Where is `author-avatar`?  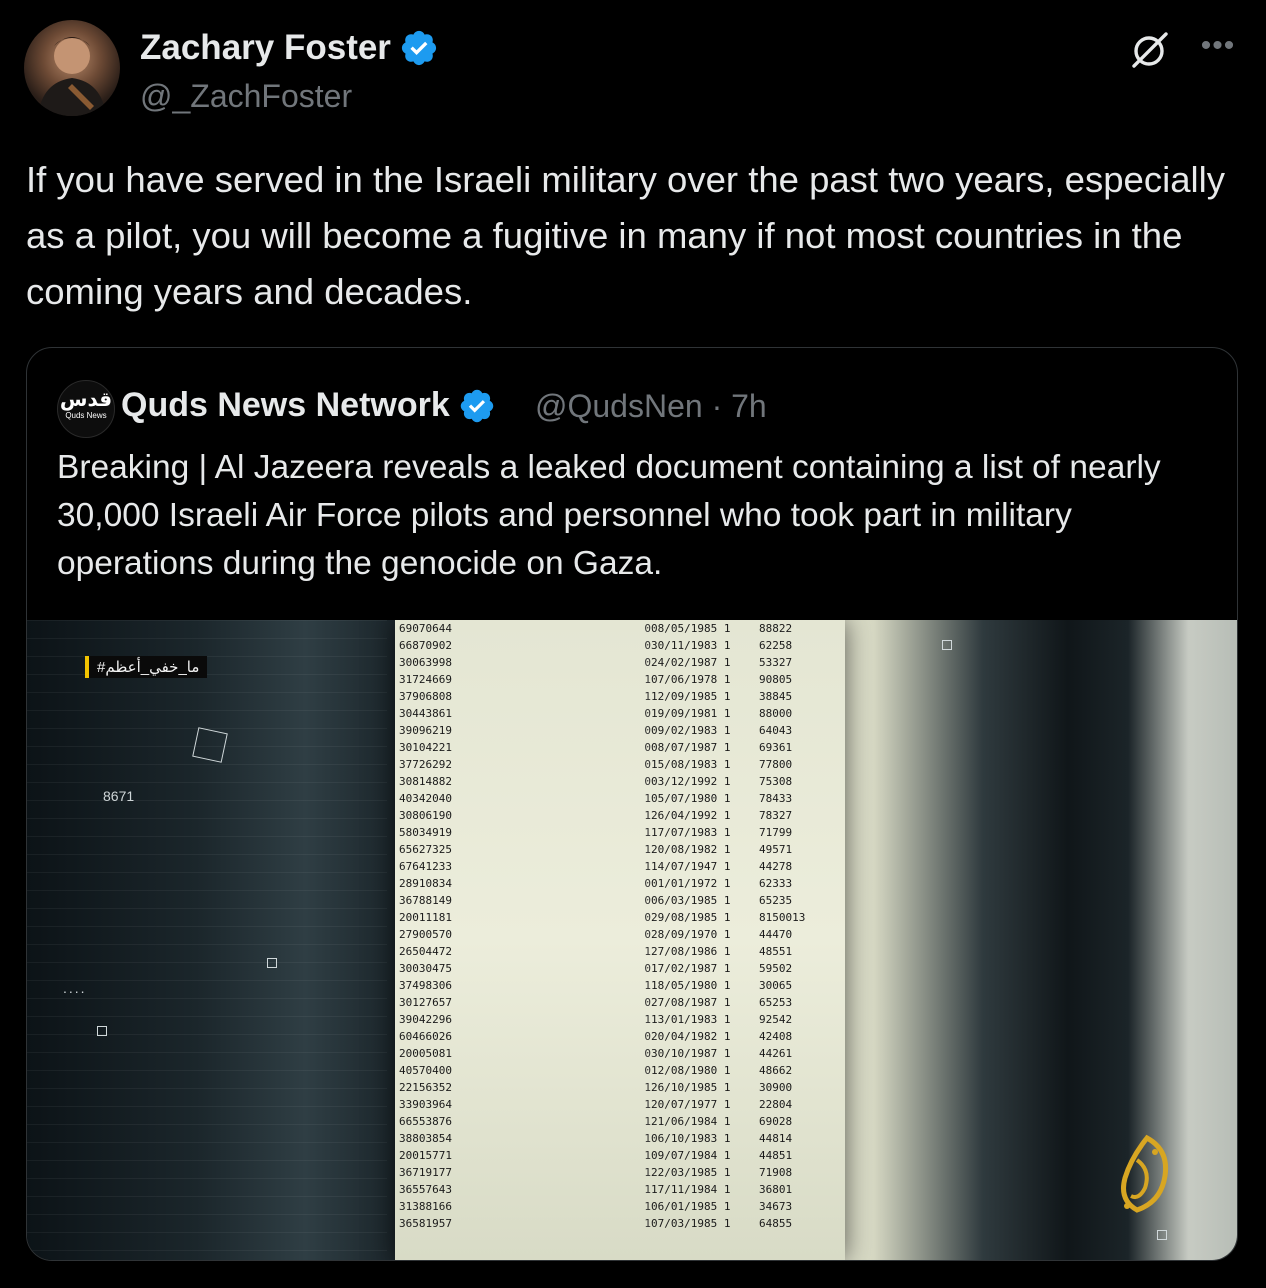
author-avatar is located at coordinates (72, 68).